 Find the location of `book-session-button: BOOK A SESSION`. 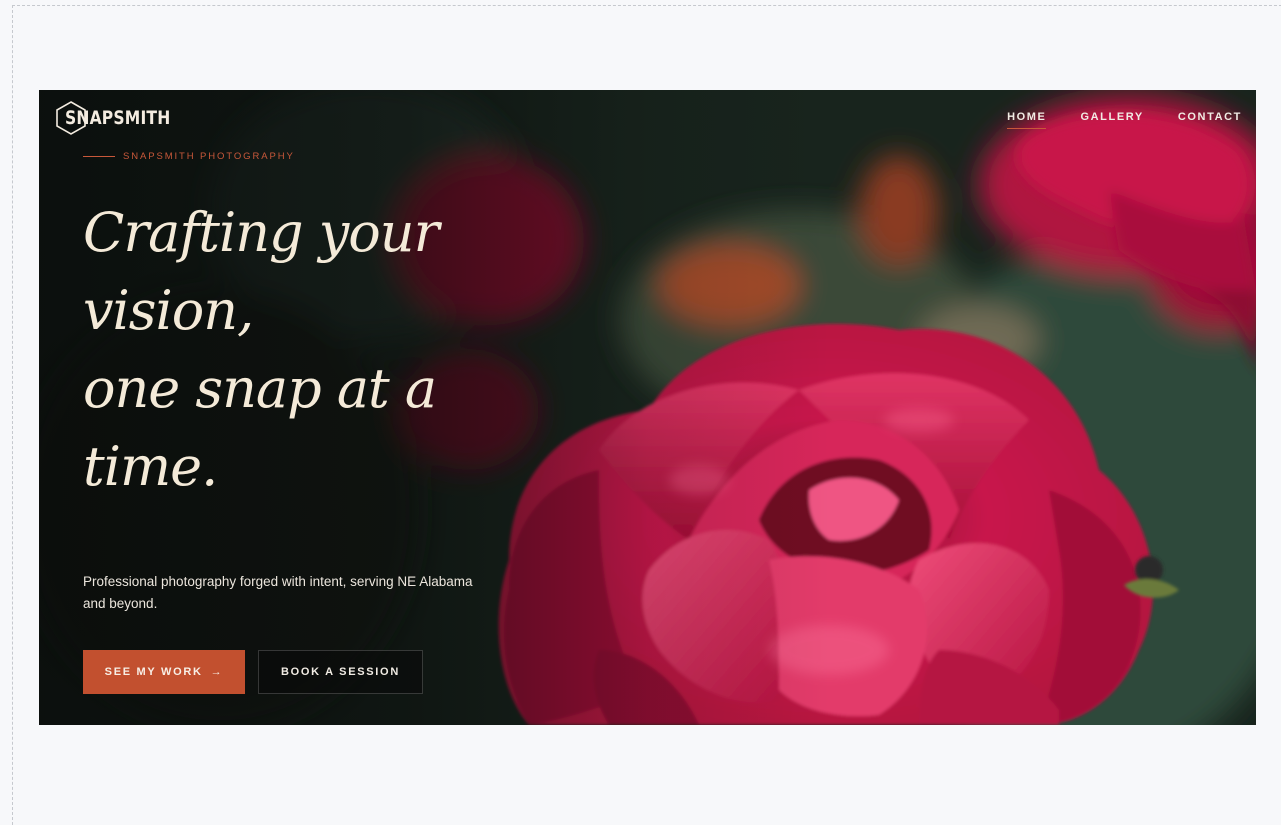

book-session-button: BOOK A SESSION is located at coordinates (340, 672).